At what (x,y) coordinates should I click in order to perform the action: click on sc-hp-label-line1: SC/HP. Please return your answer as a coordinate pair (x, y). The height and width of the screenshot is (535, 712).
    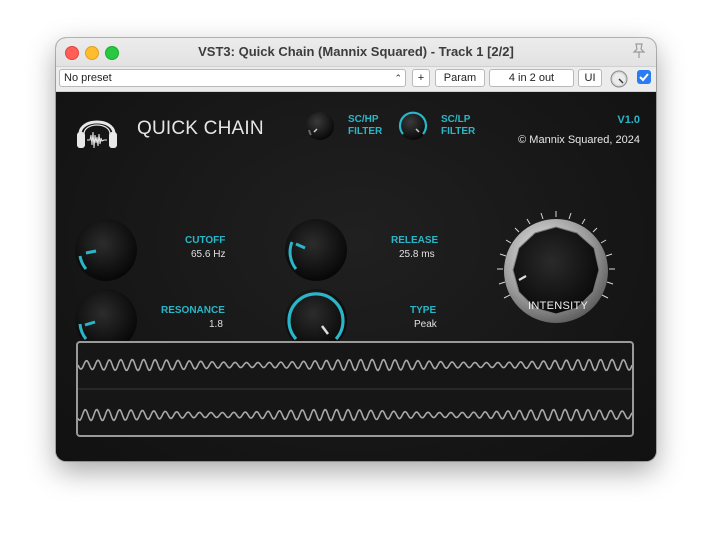
    Looking at the image, I should click on (363, 119).